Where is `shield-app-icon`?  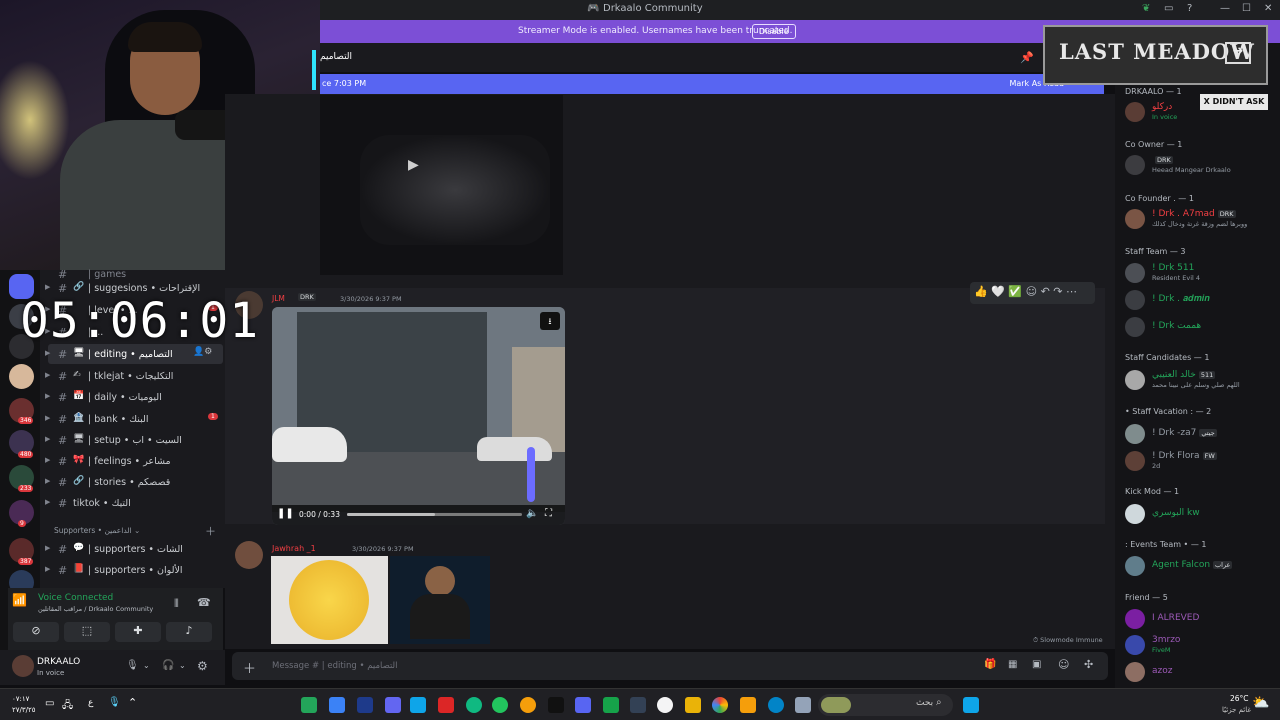
shield-app-icon is located at coordinates (365, 705).